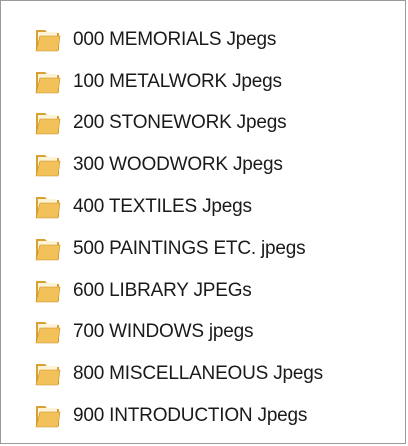 This screenshot has height=446, width=408. Describe the element at coordinates (162, 290) in the screenshot. I see `folder-label: 600 LIBRARY JPEGs` at that location.